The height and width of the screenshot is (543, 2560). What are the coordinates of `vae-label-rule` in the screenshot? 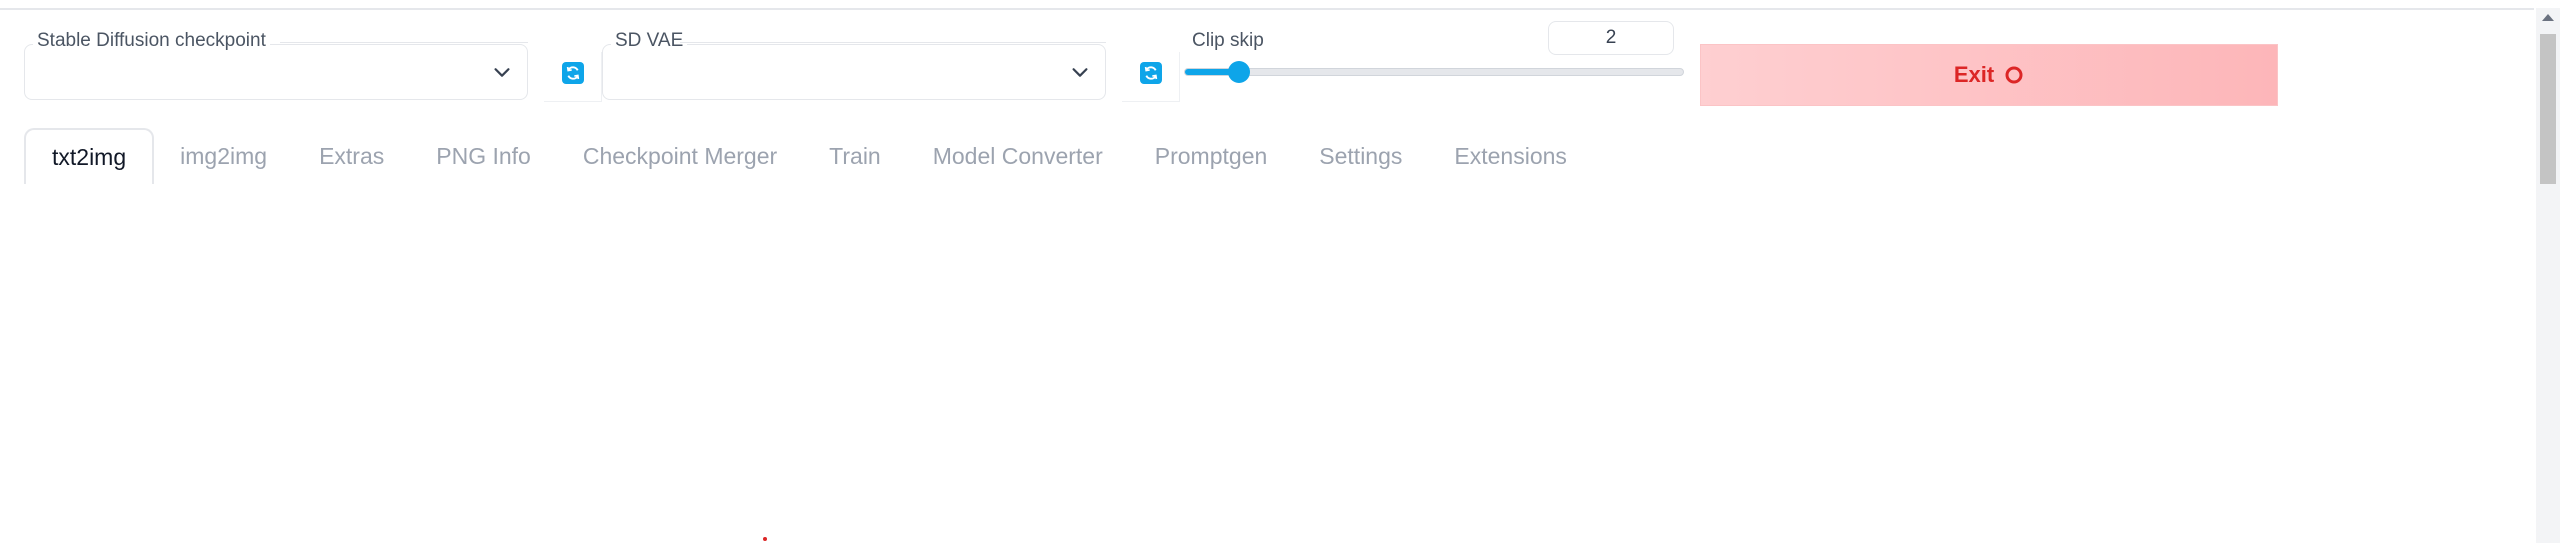 It's located at (893, 42).